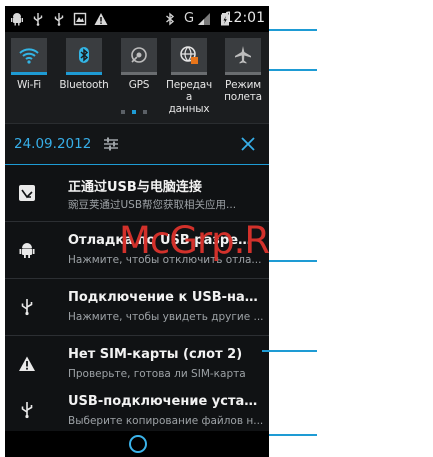 This screenshot has height=457, width=433. I want to click on tile-wifi-label: Wi-Fi, so click(29, 85).